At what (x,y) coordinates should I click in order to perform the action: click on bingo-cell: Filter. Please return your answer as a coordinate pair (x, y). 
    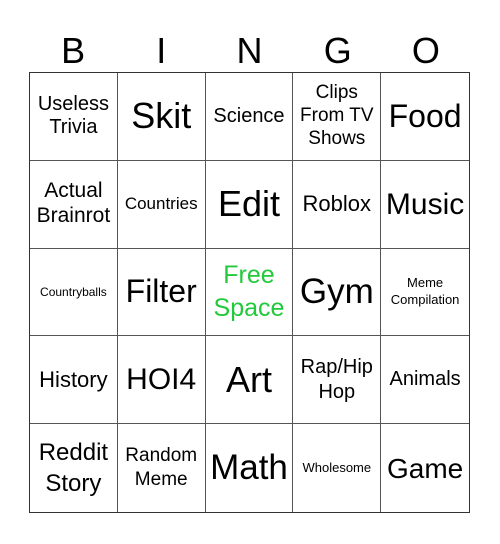
    Looking at the image, I should click on (161, 292).